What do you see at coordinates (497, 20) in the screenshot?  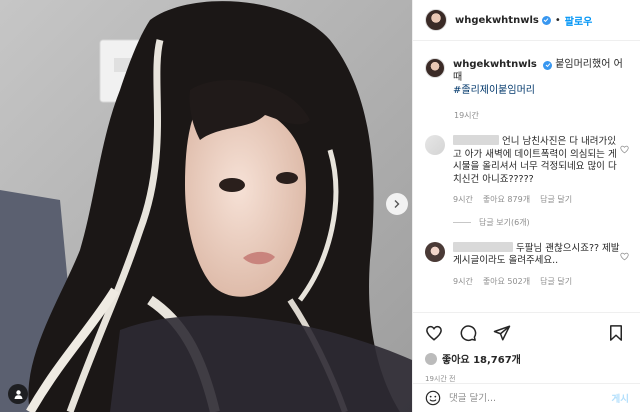 I see `header-username: whgekwhtnwls` at bounding box center [497, 20].